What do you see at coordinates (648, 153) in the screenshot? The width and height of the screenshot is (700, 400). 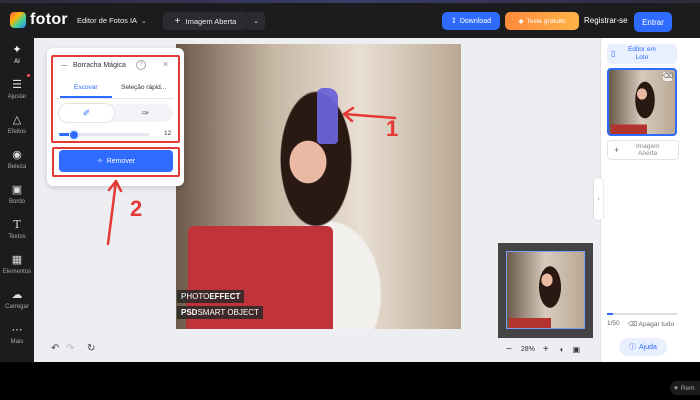 I see `open-image-side-line2: Aberta` at bounding box center [648, 153].